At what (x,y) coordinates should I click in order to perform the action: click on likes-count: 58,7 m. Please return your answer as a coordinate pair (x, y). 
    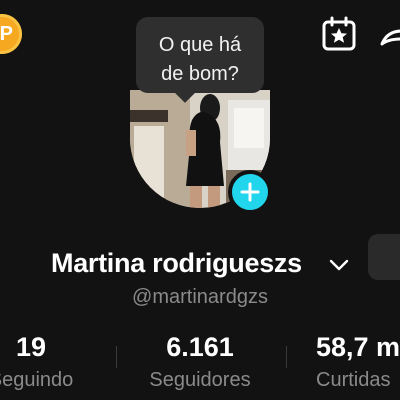
    Looking at the image, I should click on (358, 347).